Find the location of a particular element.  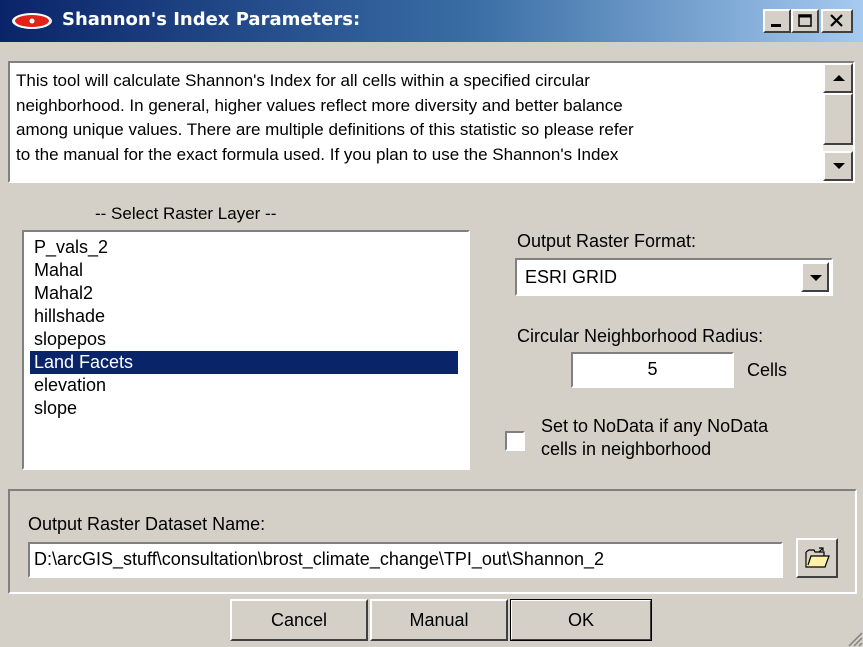

scroll-down-button is located at coordinates (838, 166).